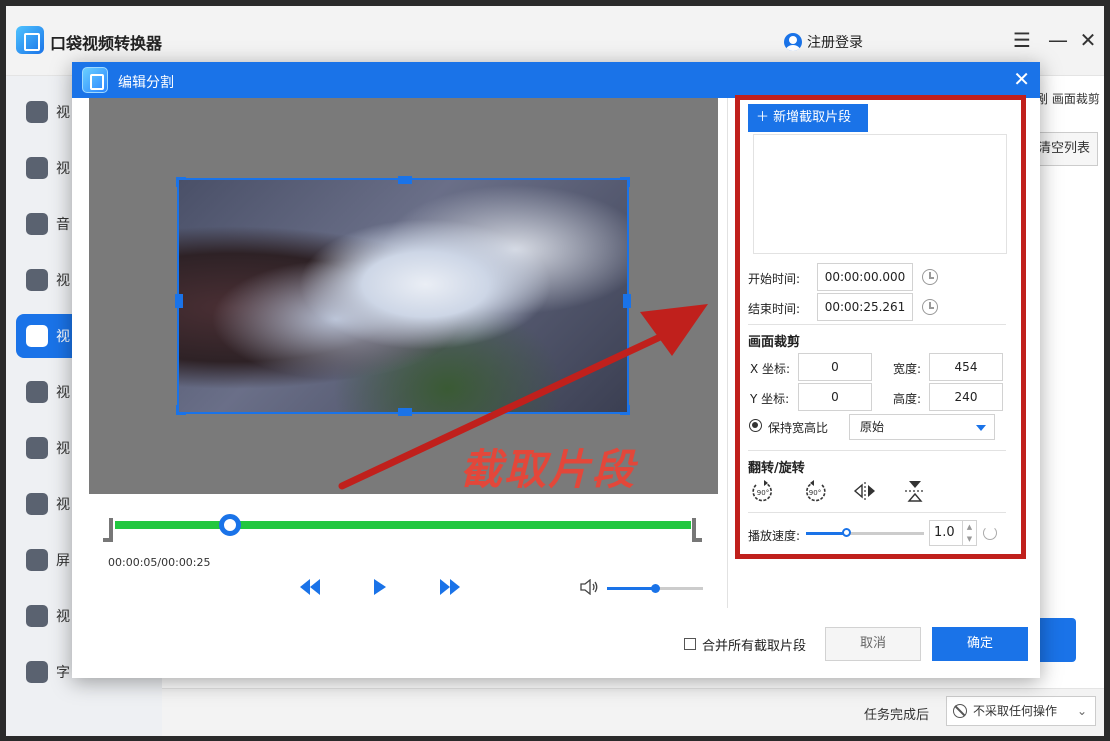  What do you see at coordinates (1022, 40) in the screenshot?
I see `menu-icon: ☰` at bounding box center [1022, 40].